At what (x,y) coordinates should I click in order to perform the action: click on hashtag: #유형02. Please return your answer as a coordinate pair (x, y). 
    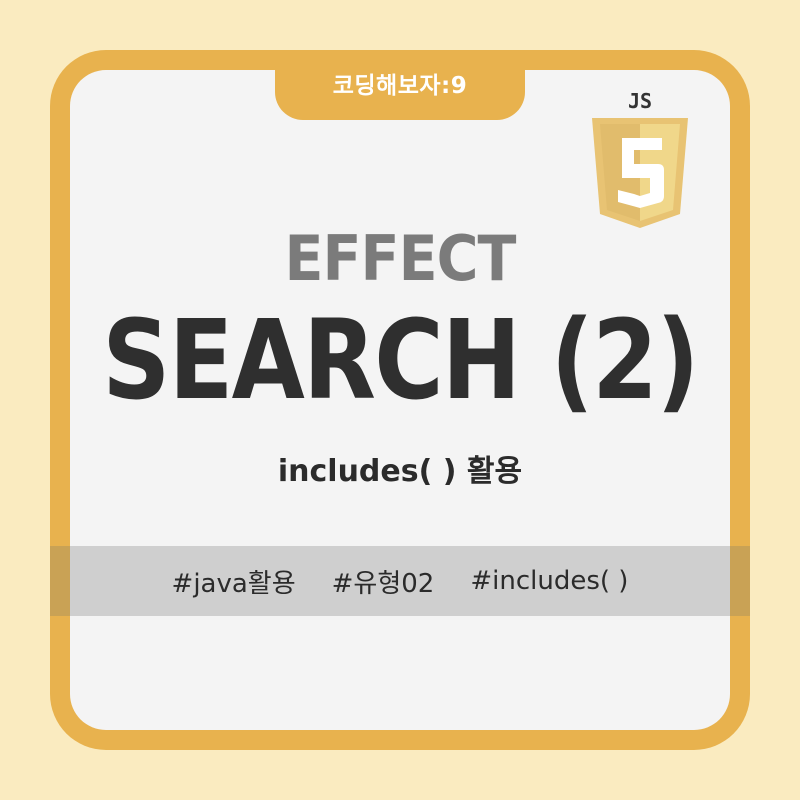
    Looking at the image, I should click on (383, 583).